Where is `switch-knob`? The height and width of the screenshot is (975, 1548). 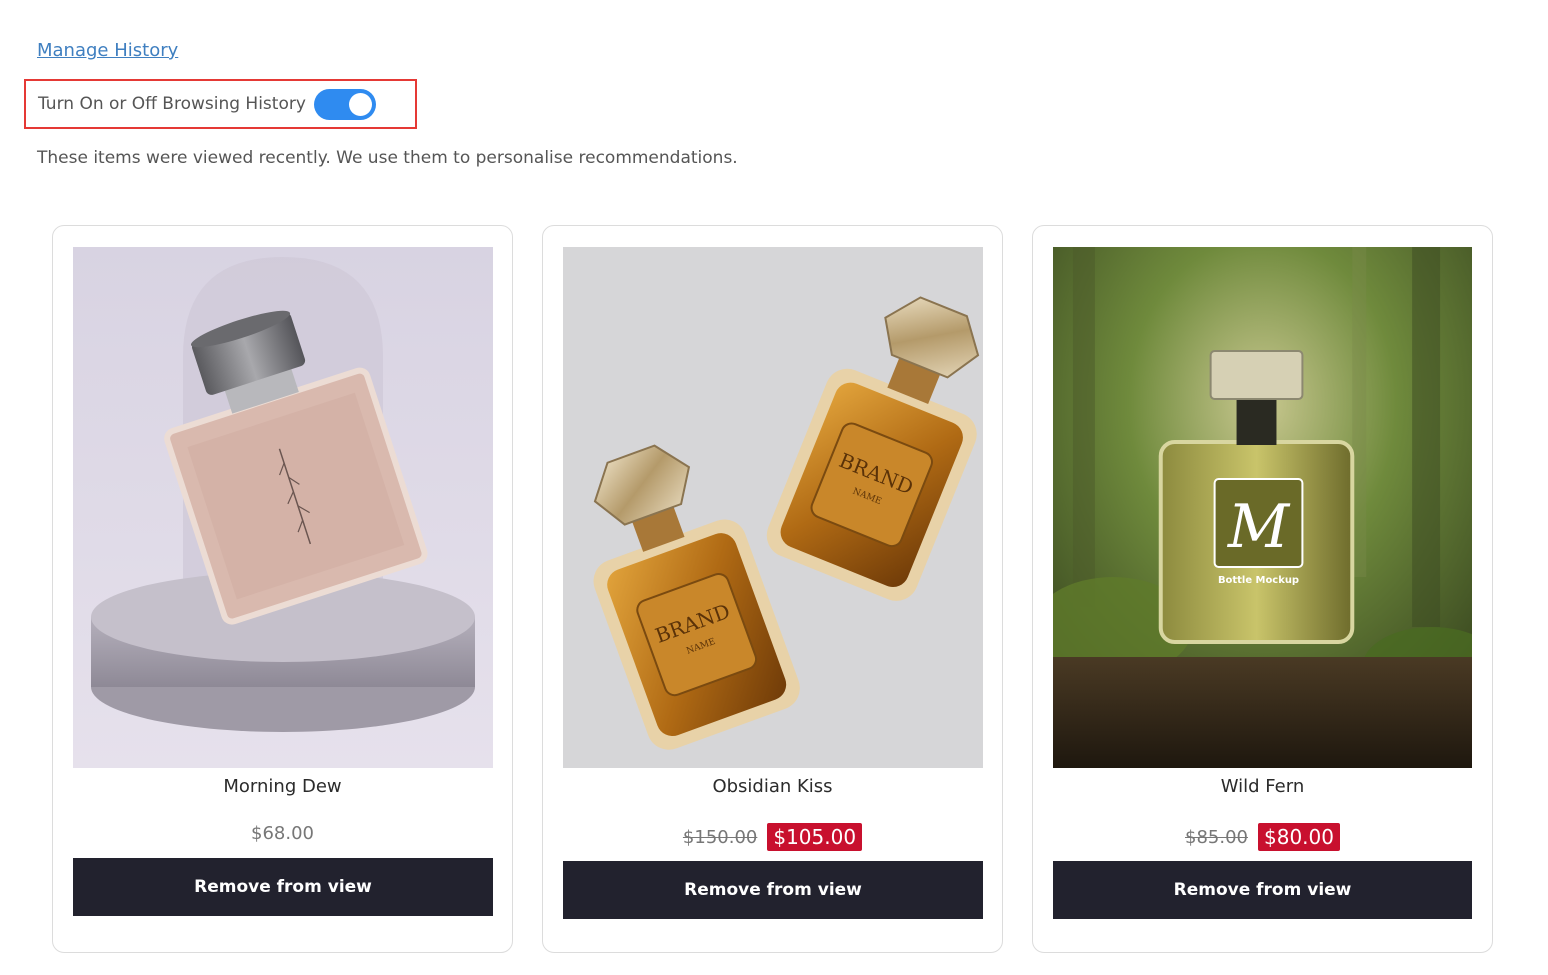
switch-knob is located at coordinates (360, 104).